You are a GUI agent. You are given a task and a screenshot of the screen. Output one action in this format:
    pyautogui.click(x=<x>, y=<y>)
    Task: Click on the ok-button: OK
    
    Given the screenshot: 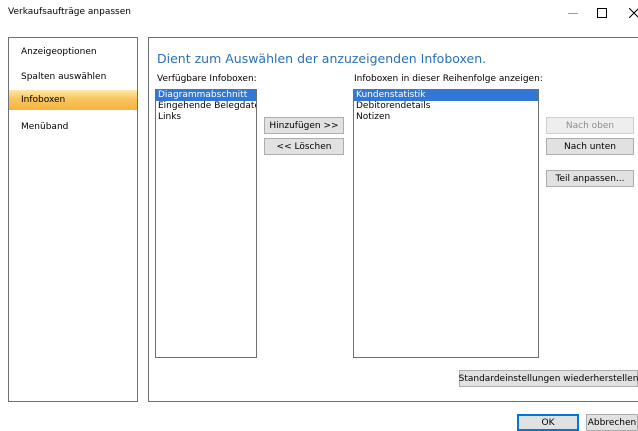 What is the action you would take?
    pyautogui.click(x=548, y=422)
    